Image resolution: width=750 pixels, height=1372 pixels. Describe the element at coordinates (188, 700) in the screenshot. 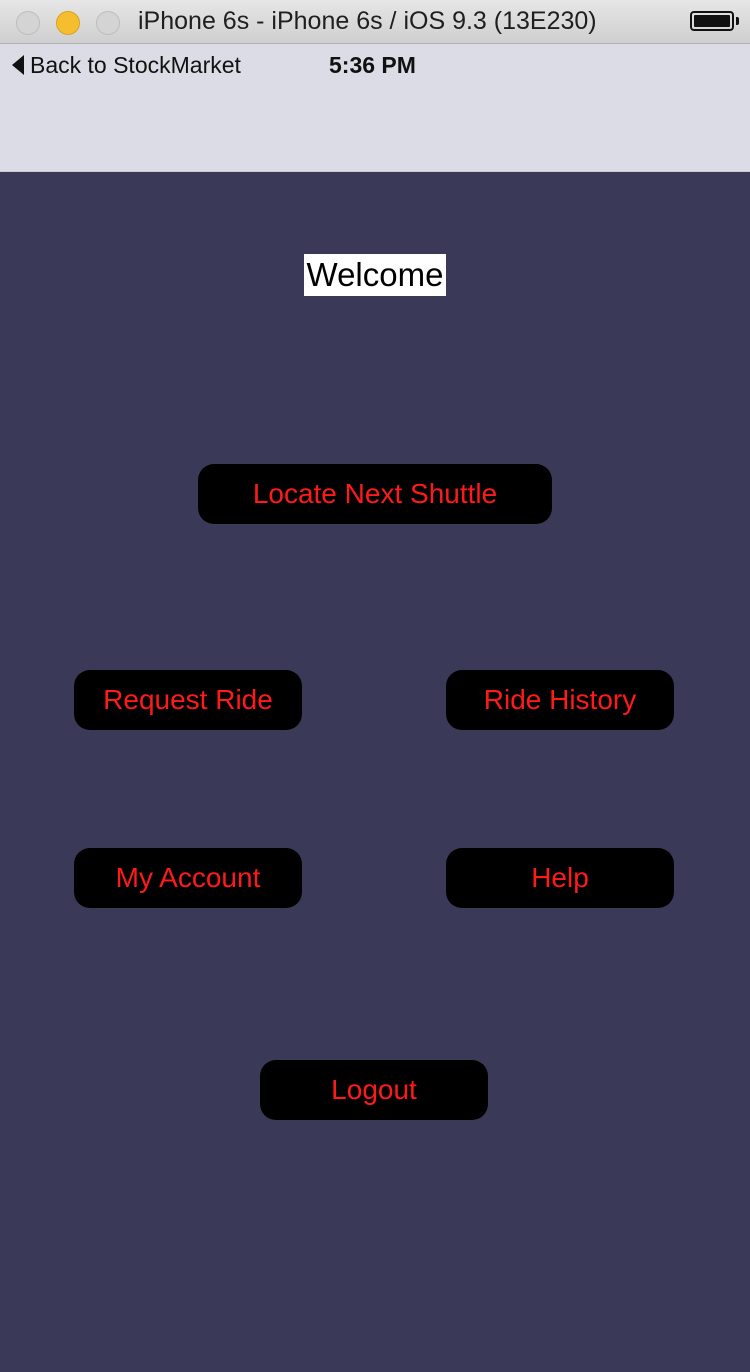

I see `request-ride-button: Request Ride` at that location.